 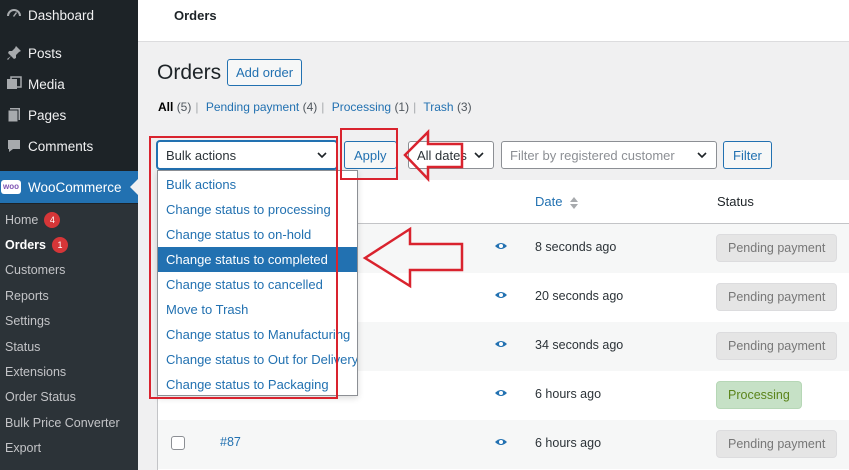 What do you see at coordinates (413, 257) in the screenshot?
I see `arrow-to-completed-icon` at bounding box center [413, 257].